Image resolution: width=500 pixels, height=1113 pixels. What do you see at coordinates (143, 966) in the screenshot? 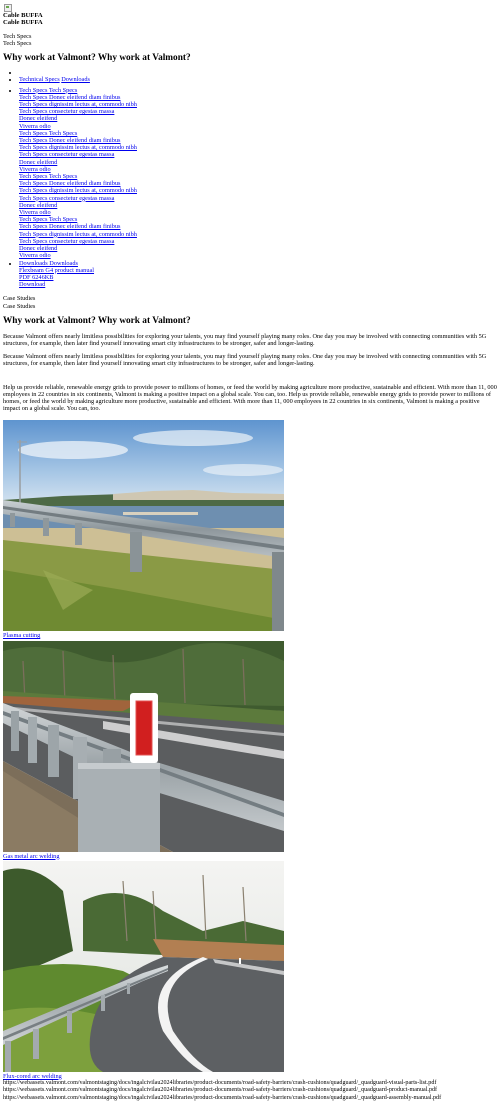
I see `guardrail-curved-road-photo` at bounding box center [143, 966].